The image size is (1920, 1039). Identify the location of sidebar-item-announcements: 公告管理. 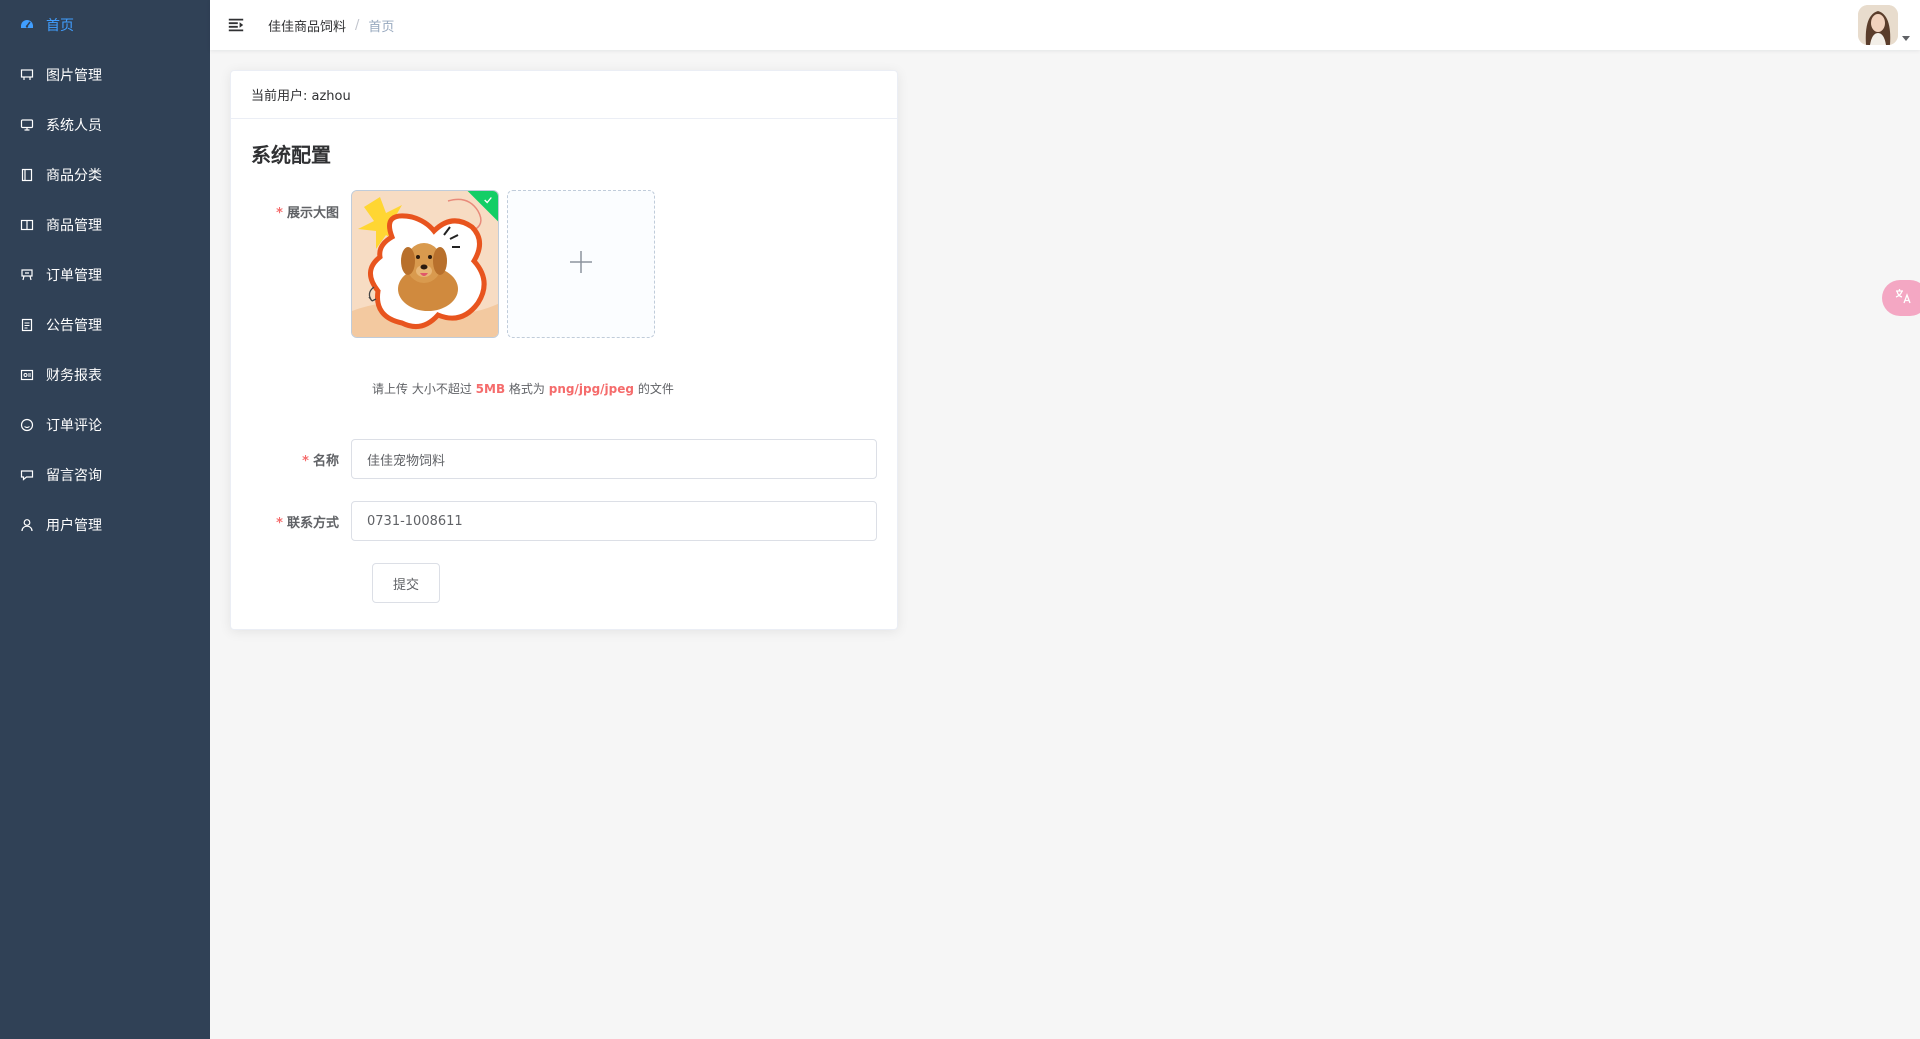
(105, 325).